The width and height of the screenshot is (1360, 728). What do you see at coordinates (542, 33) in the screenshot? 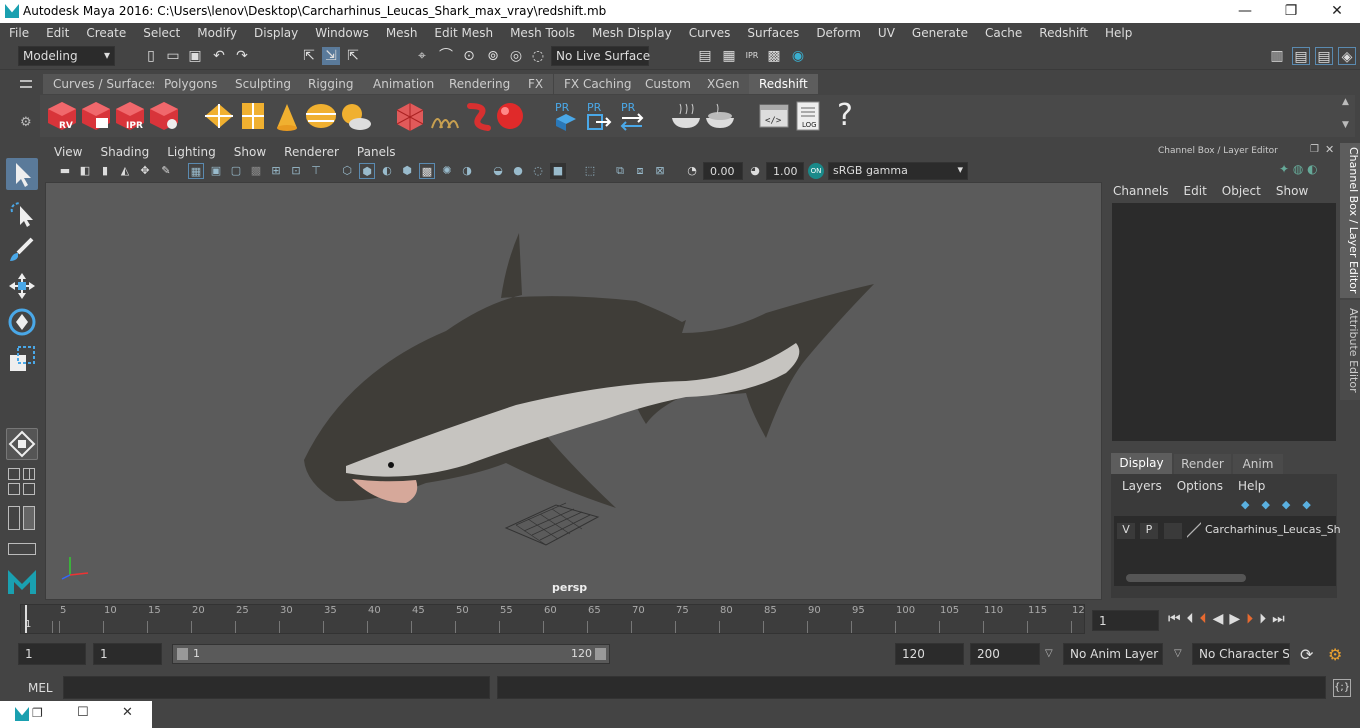
I see `menu-mesh-tools: Mesh Tools` at bounding box center [542, 33].